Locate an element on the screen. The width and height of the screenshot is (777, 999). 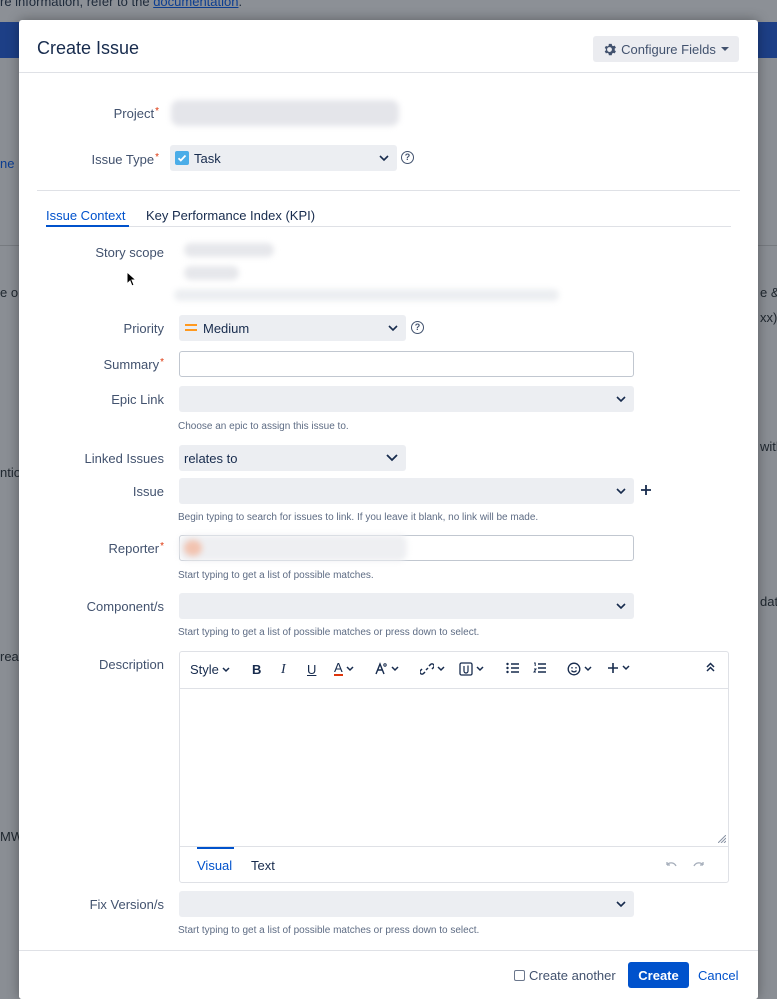
description-label: Description is located at coordinates (131, 664).